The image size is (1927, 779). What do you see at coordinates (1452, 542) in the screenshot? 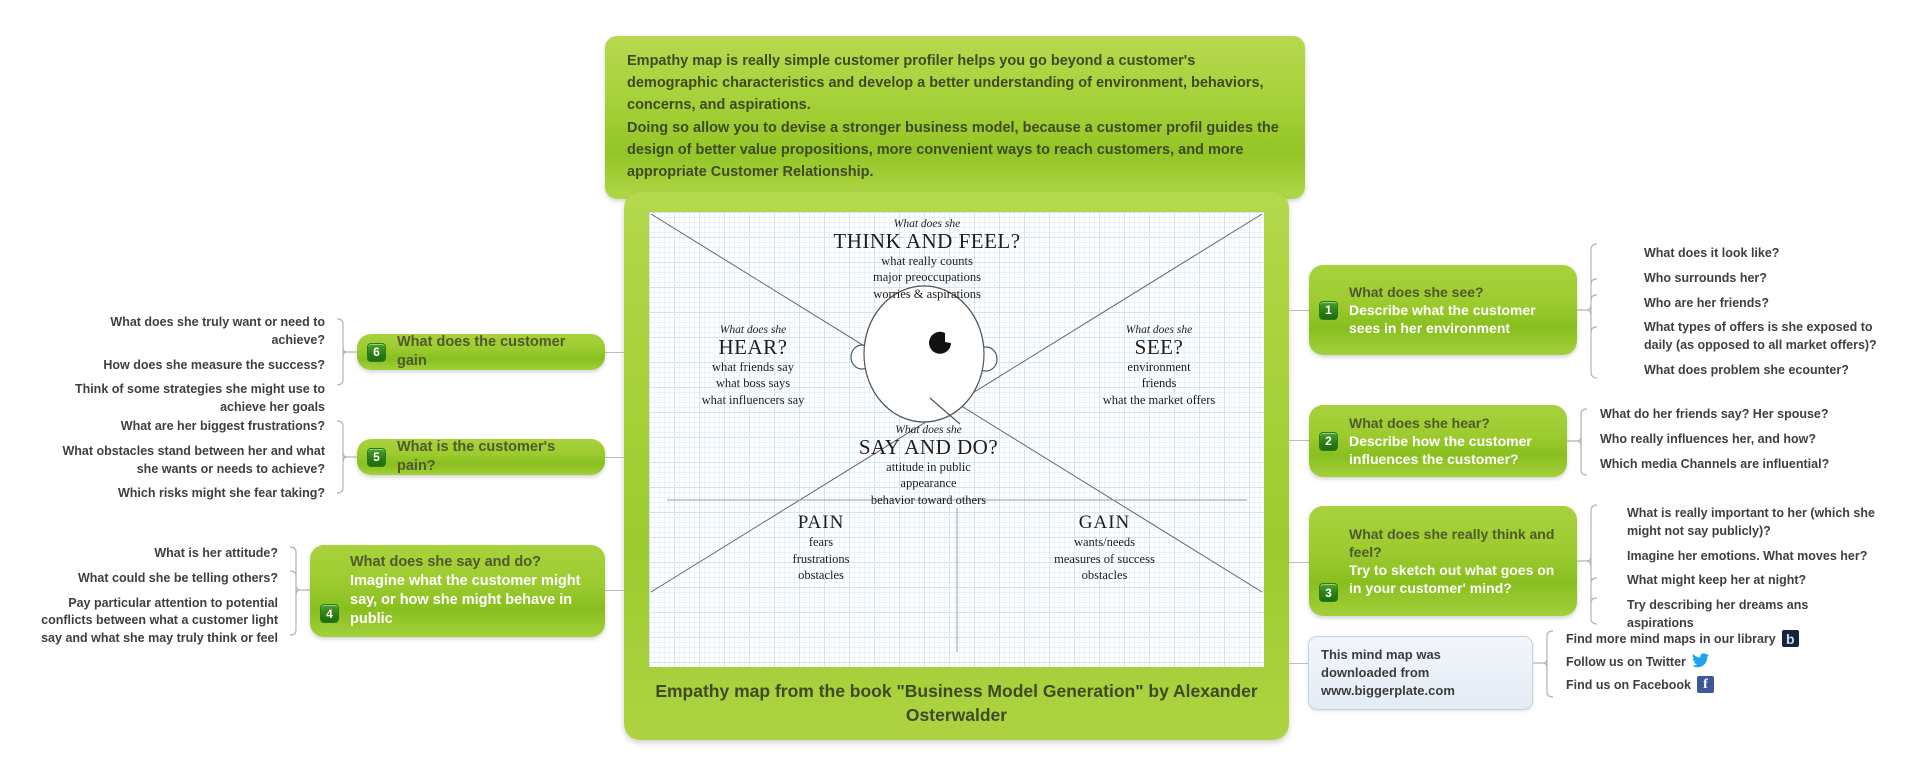
I see `node-title: What does she really think and feel?` at bounding box center [1452, 542].